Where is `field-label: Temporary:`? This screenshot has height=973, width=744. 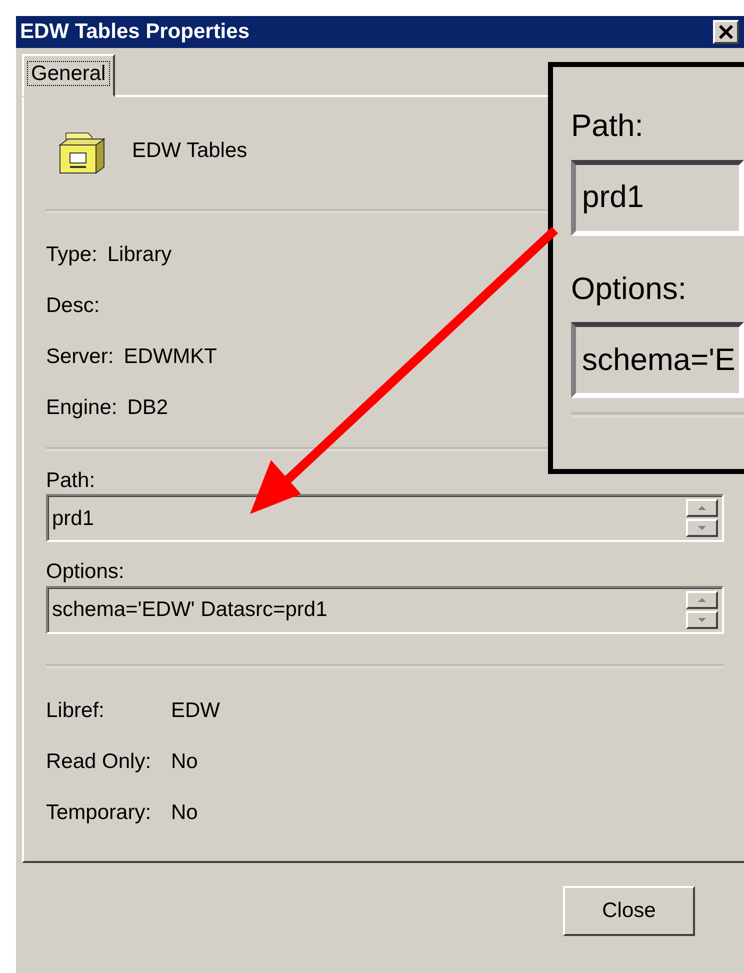
field-label: Temporary: is located at coordinates (99, 813).